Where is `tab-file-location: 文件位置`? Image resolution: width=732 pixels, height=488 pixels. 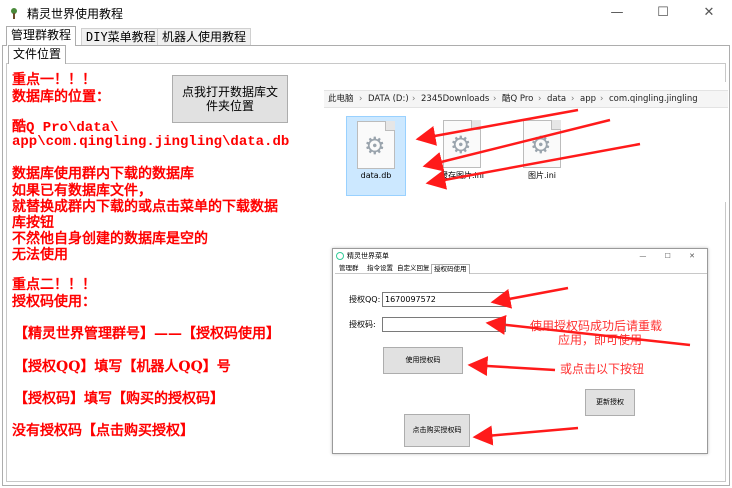
tab-file-location: 文件位置 is located at coordinates (37, 54).